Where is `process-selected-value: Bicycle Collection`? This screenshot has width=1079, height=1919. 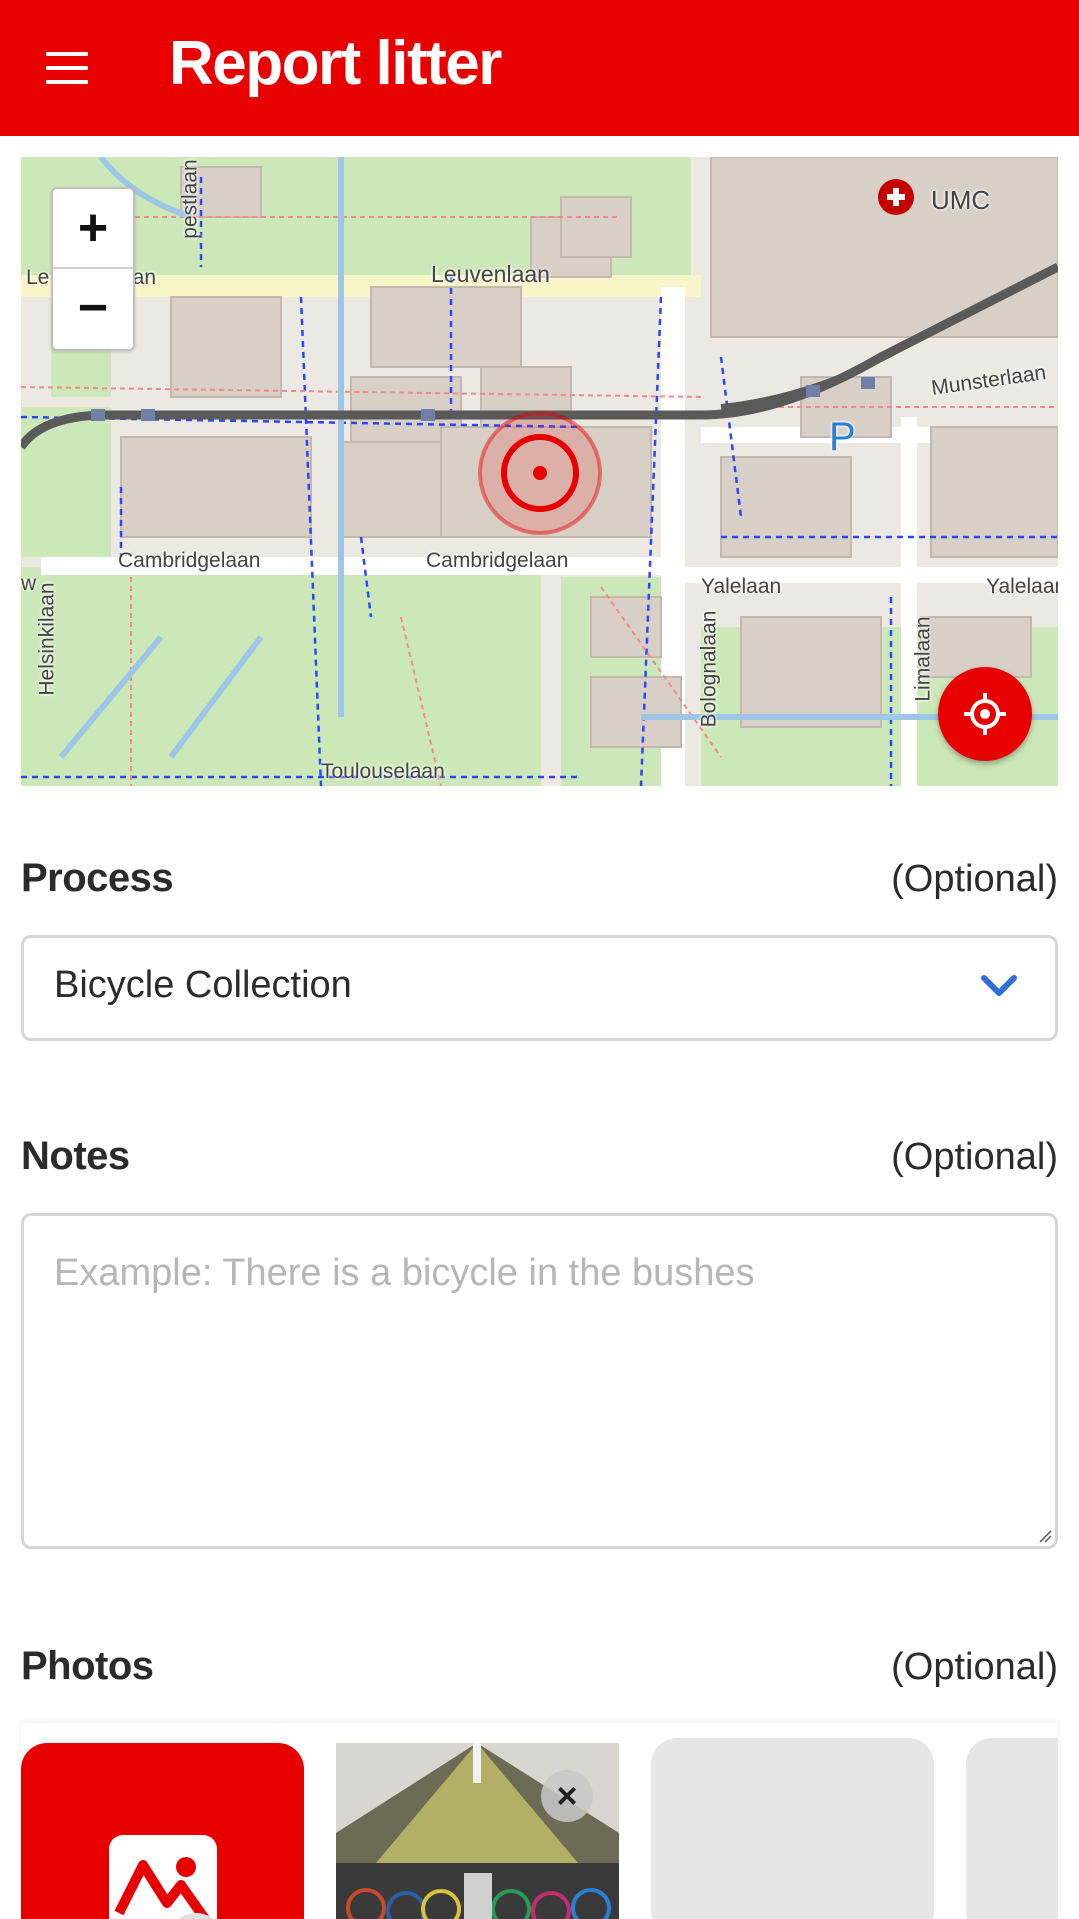 process-selected-value: Bicycle Collection is located at coordinates (203, 985).